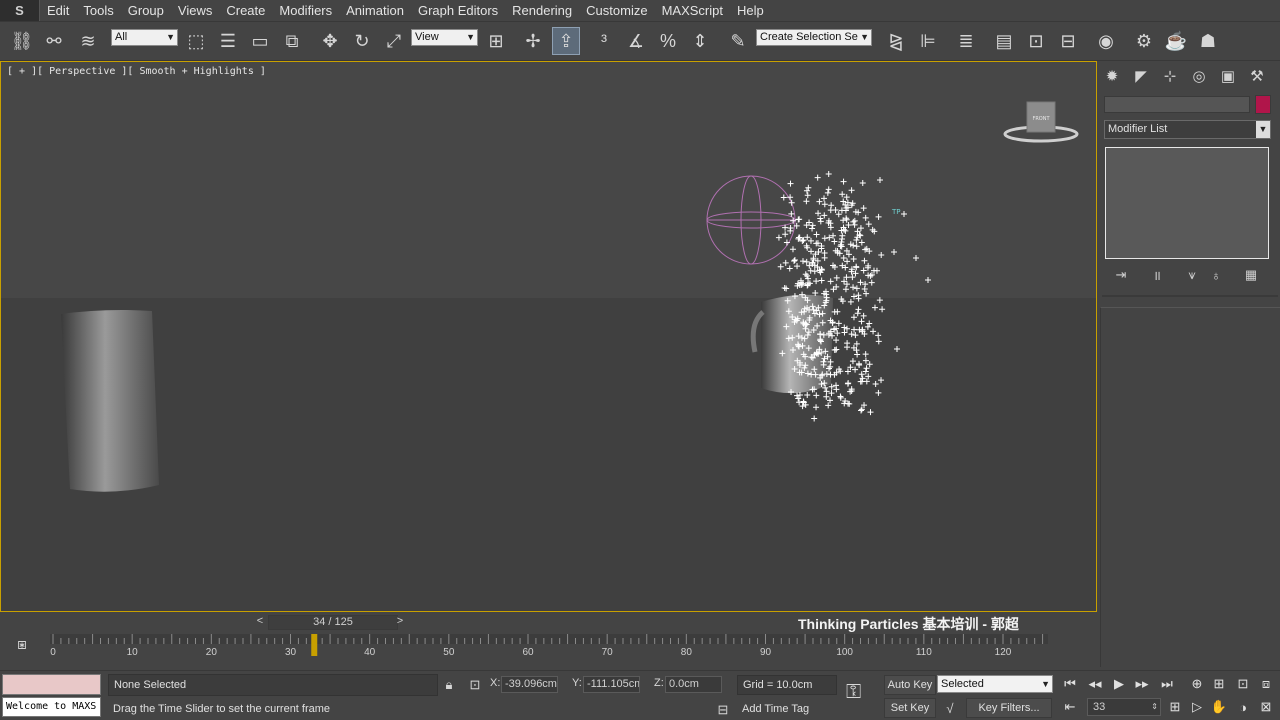  What do you see at coordinates (950, 708) in the screenshot?
I see `set-keys-icon: √` at bounding box center [950, 708].